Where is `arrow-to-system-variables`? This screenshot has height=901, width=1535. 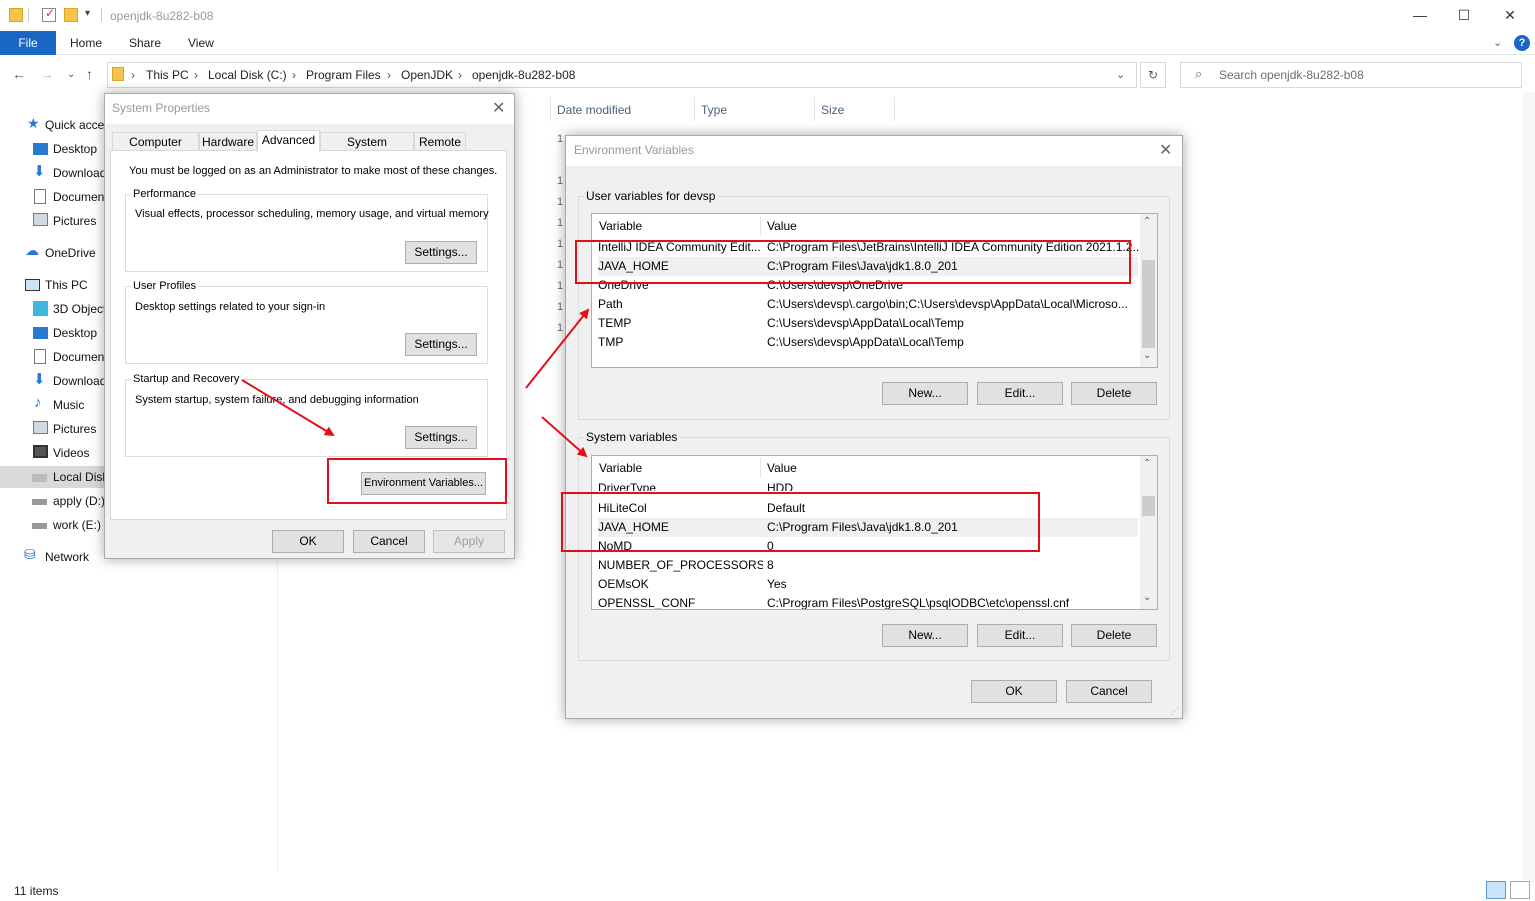
arrow-to-system-variables is located at coordinates (564, 437).